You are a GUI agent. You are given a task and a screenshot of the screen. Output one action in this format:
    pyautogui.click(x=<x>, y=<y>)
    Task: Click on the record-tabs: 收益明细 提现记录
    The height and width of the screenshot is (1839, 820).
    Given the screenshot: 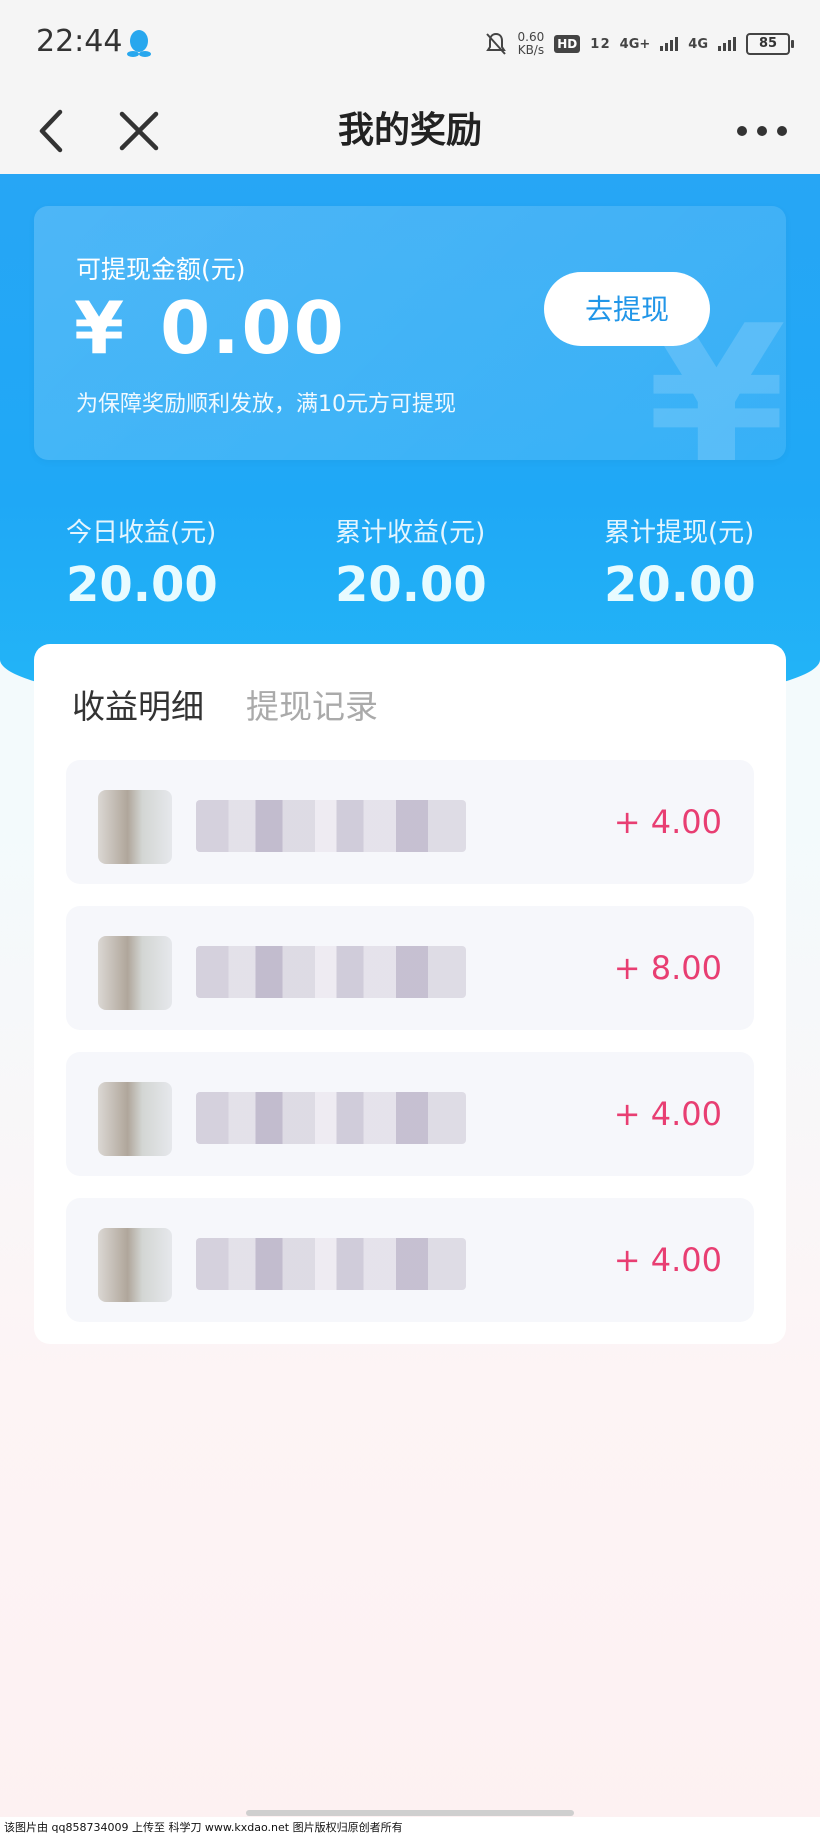 What is the action you would take?
    pyautogui.click(x=225, y=704)
    